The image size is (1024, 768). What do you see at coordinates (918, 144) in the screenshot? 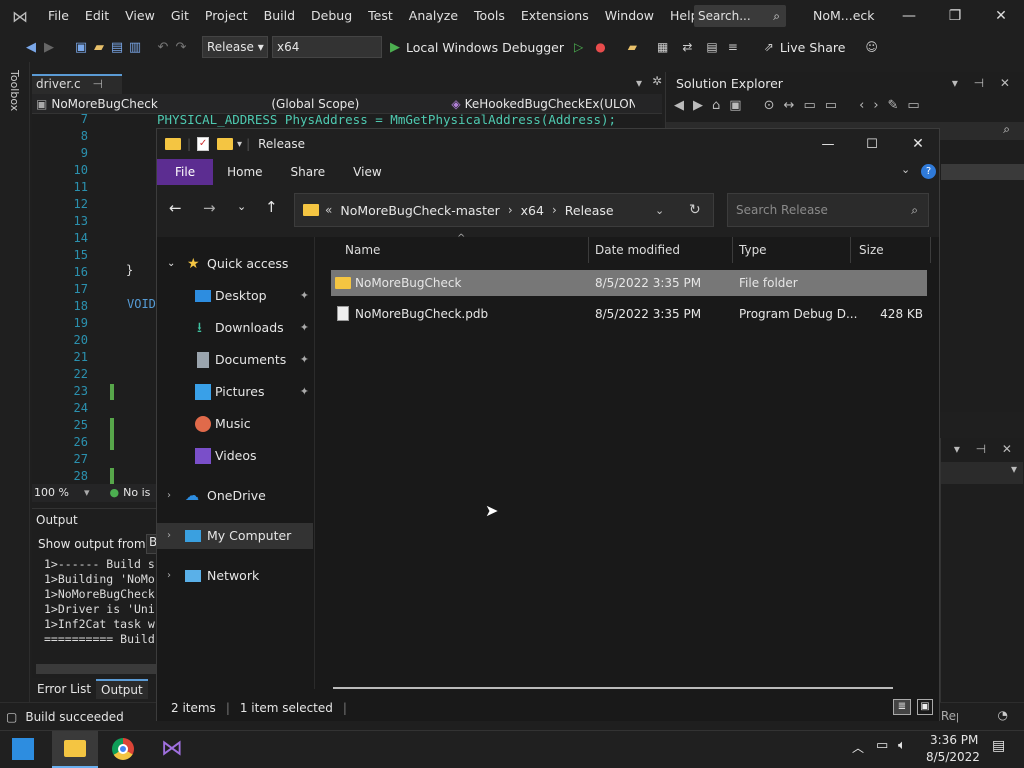
I see `close-icon: ✕` at bounding box center [918, 144].